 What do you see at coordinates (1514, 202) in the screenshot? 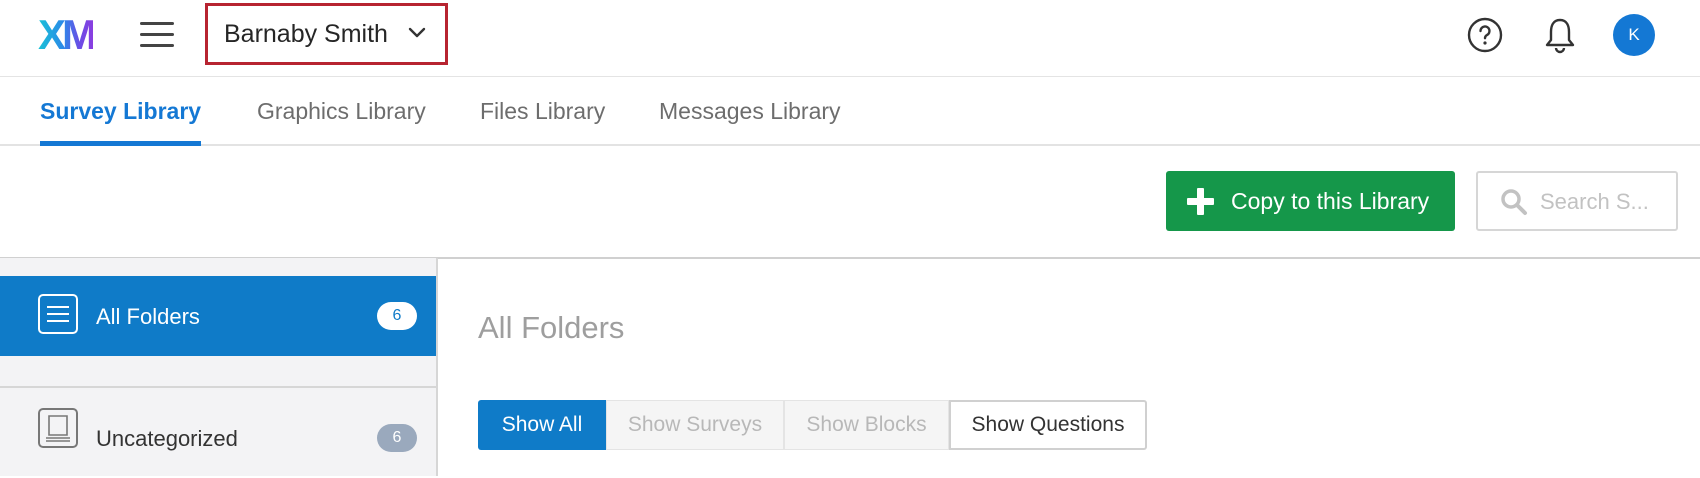
I see `search-icon` at bounding box center [1514, 202].